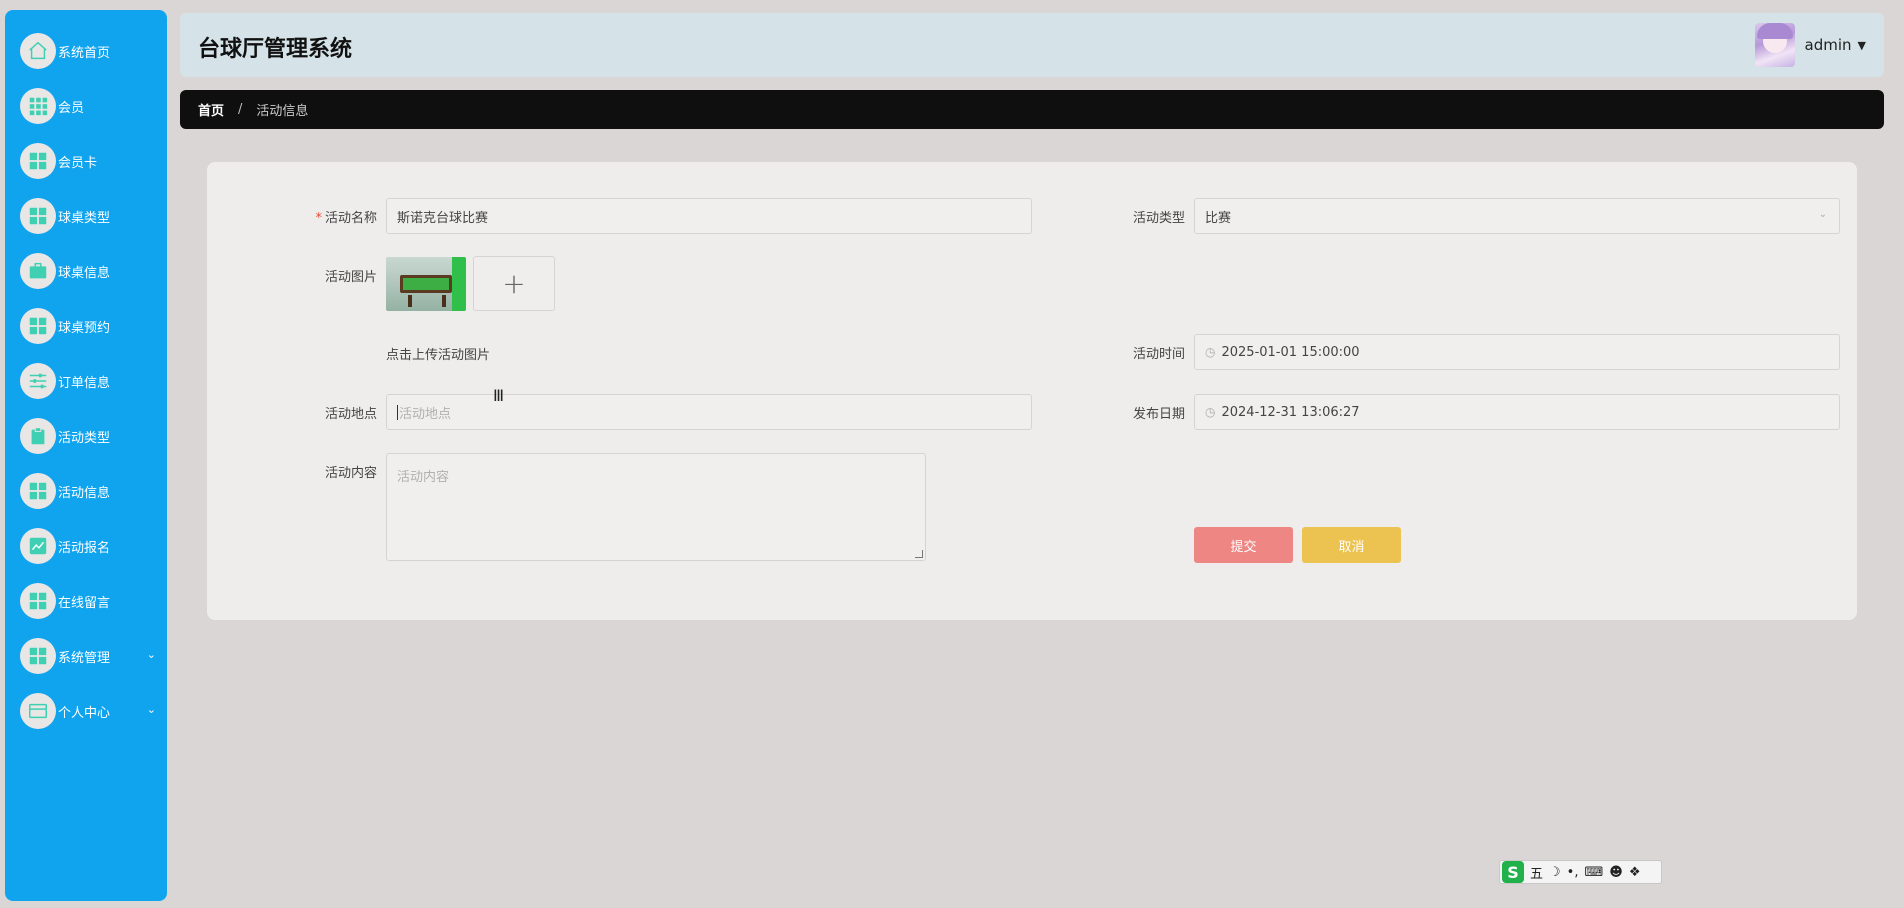  What do you see at coordinates (709, 412) in the screenshot?
I see `location-input: 活动地点` at bounding box center [709, 412].